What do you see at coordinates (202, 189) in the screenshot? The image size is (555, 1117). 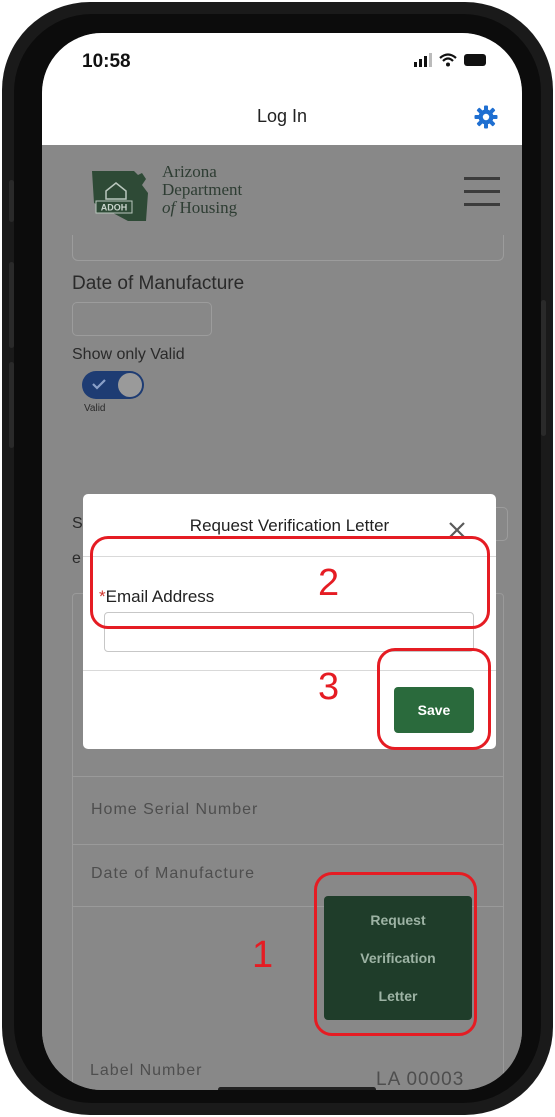 I see `agency-name: Arizona Department of Housing` at bounding box center [202, 189].